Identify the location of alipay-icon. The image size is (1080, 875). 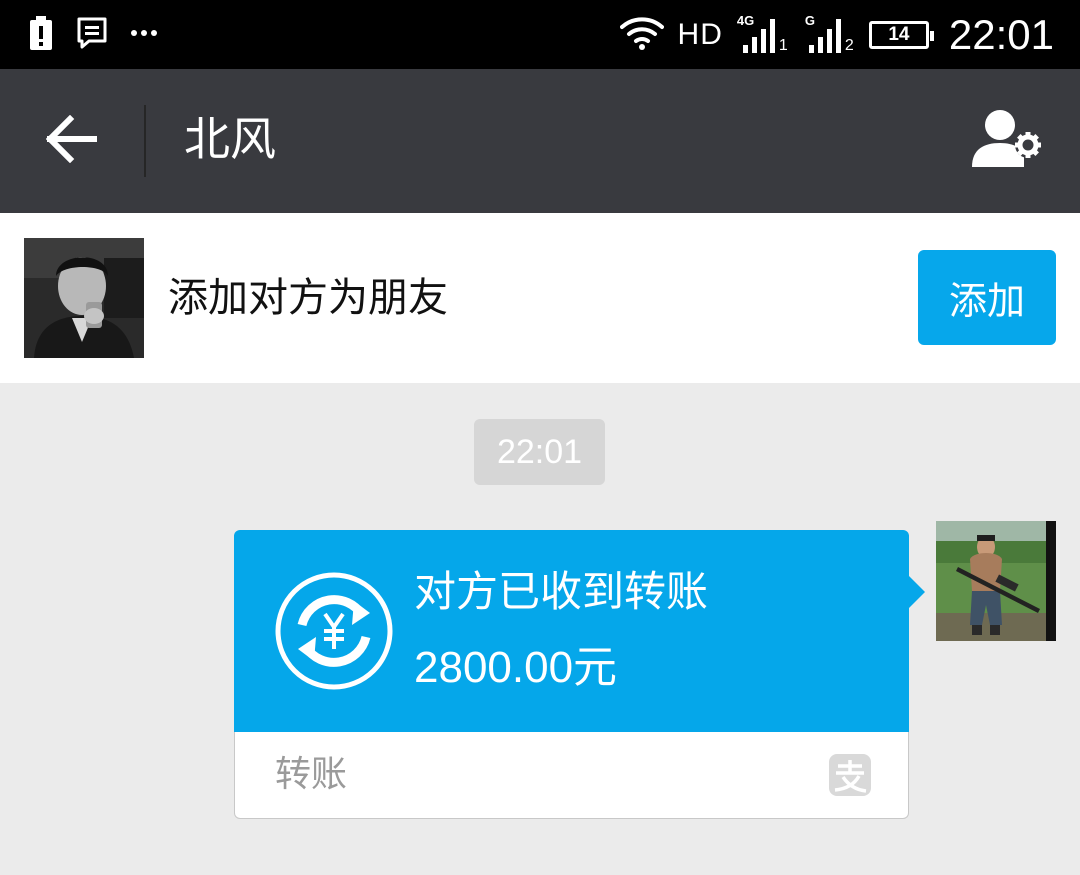
(850, 775).